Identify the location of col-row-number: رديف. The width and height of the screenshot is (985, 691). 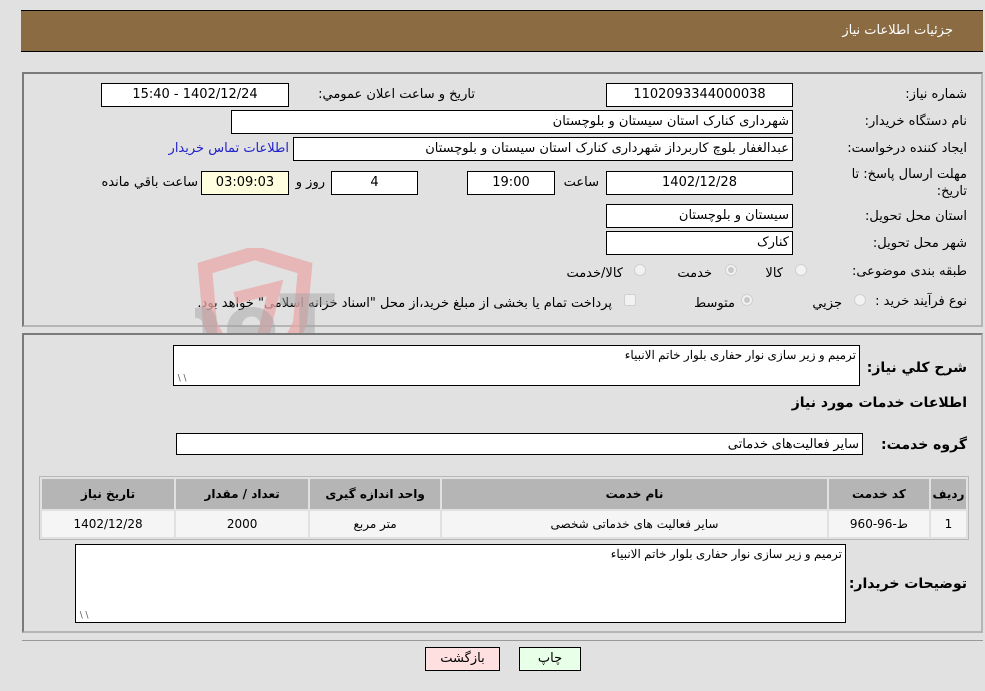
(948, 494).